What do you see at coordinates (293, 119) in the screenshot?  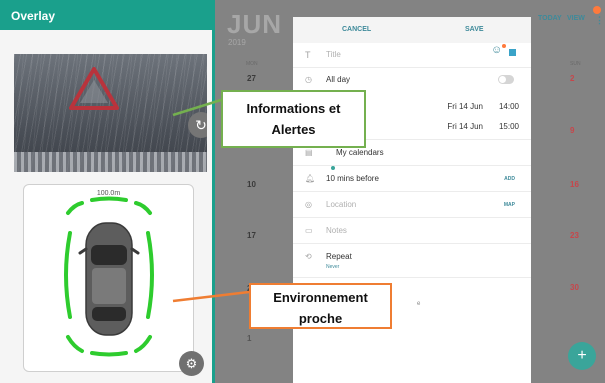 I see `info-alerts-callout: Informations et Alertes` at bounding box center [293, 119].